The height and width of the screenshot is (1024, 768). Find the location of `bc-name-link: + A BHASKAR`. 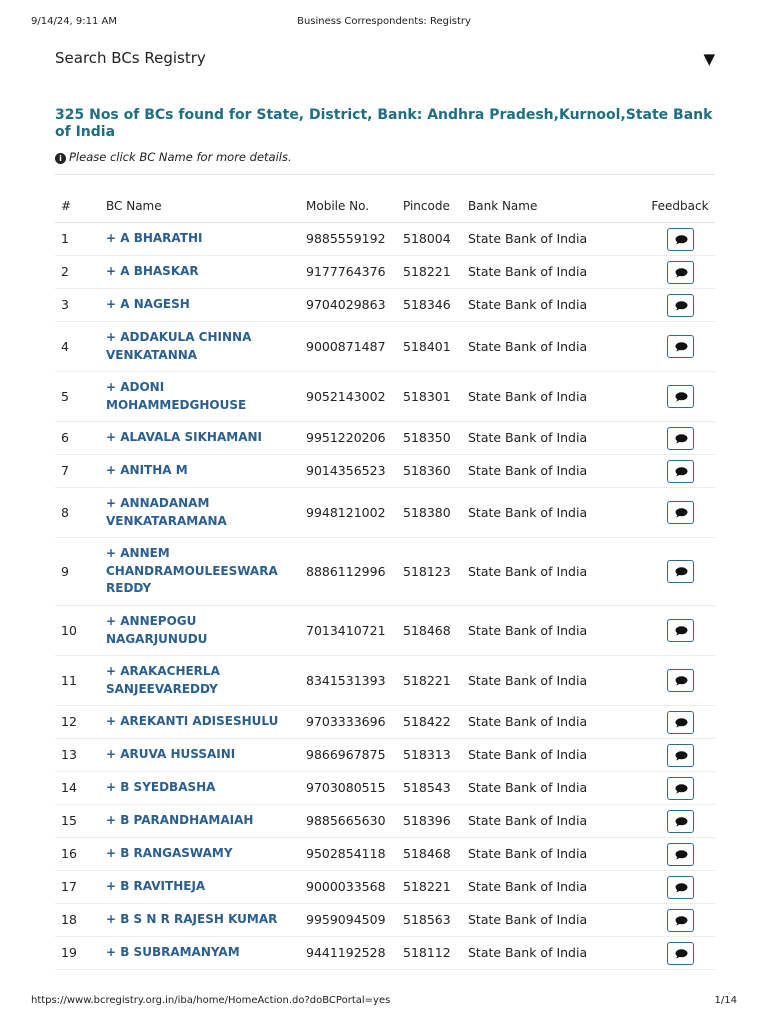

bc-name-link: + A BHASKAR is located at coordinates (152, 271).